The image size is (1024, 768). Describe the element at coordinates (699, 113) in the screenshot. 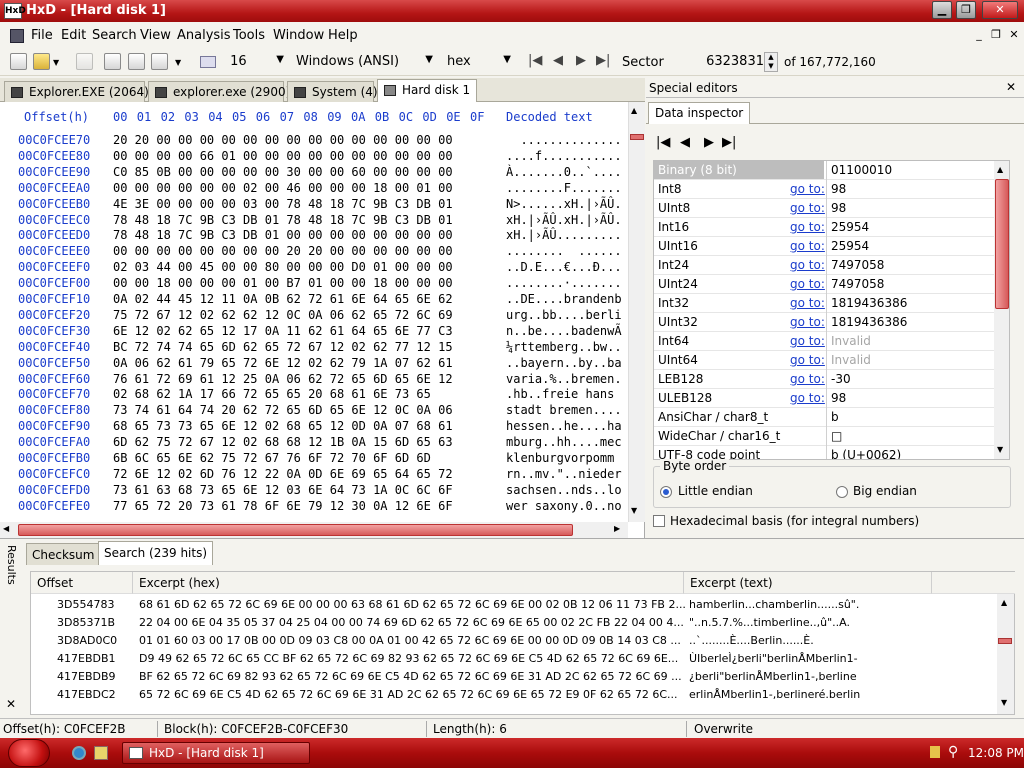

I see `tab-data-inspector: Data inspector` at that location.